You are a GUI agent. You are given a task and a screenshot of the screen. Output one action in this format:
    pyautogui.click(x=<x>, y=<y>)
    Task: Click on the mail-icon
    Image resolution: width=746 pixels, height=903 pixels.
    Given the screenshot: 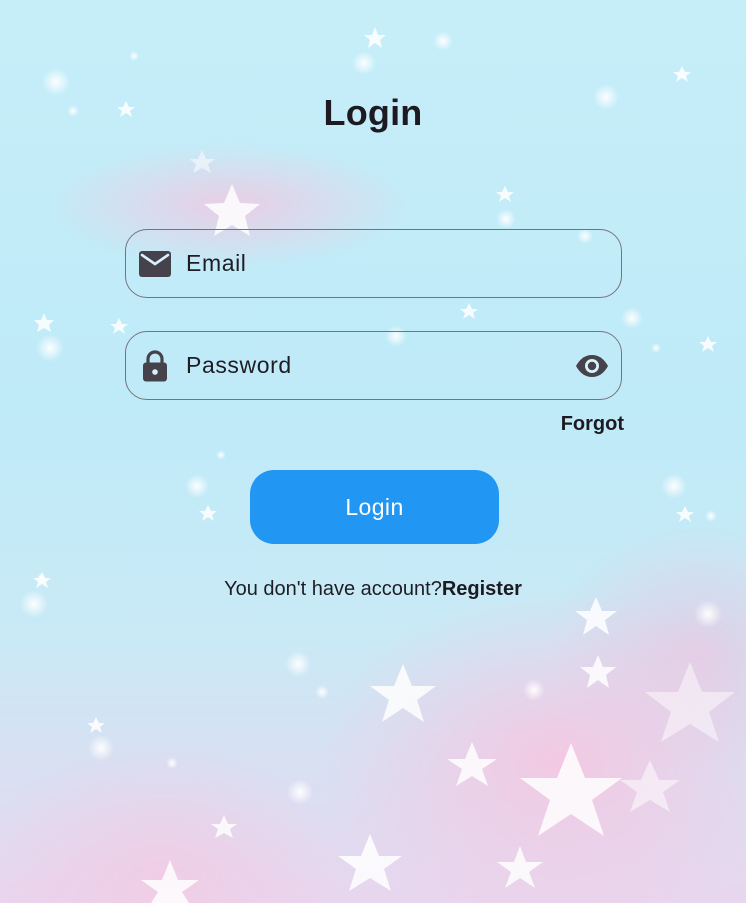 What is the action you would take?
    pyautogui.click(x=155, y=264)
    